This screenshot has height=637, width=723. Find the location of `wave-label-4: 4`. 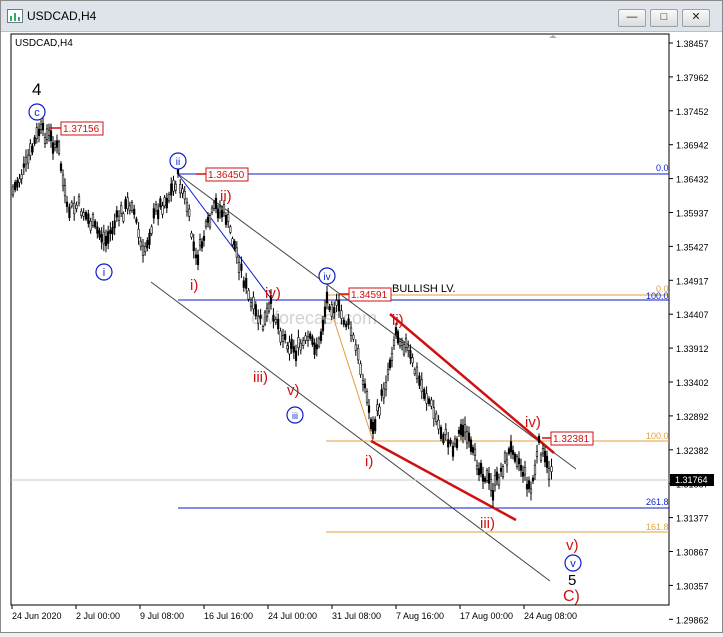

wave-label-4: 4 is located at coordinates (36, 89).